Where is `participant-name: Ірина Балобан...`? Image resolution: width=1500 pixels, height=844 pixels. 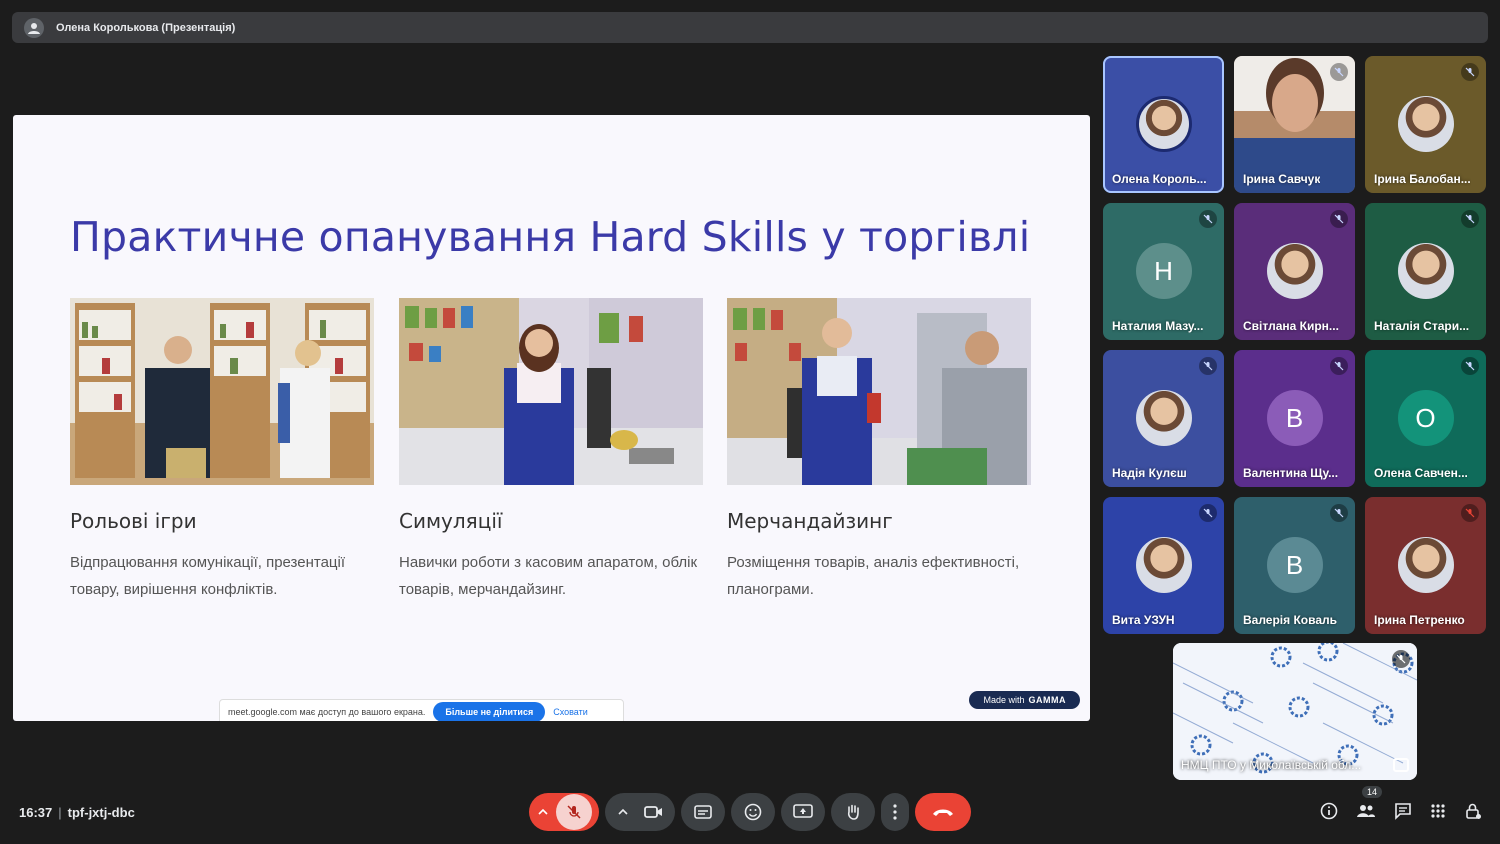 participant-name: Ірина Балобан... is located at coordinates (1422, 179).